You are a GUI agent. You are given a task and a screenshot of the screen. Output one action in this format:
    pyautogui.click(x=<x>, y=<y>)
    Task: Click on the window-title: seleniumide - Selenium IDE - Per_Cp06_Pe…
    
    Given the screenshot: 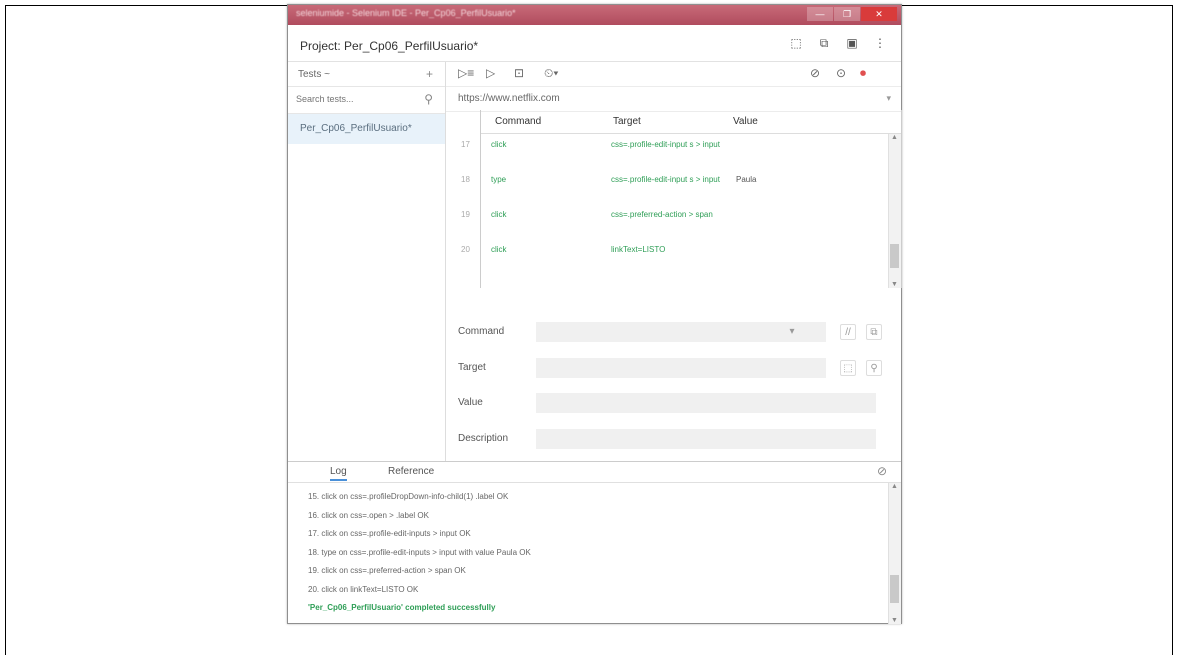 What is the action you would take?
    pyautogui.click(x=406, y=13)
    